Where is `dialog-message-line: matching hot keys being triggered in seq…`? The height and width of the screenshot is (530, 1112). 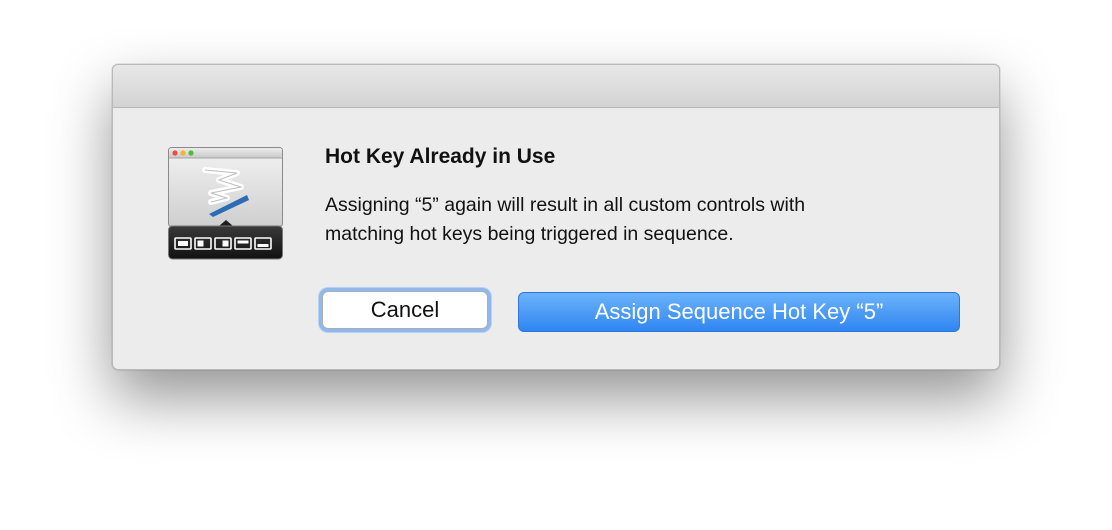
dialog-message-line: matching hot keys being triggered in seq… is located at coordinates (529, 234).